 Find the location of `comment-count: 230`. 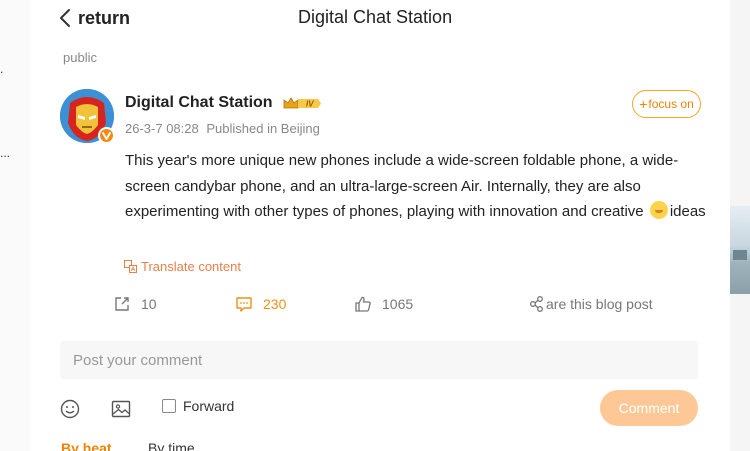

comment-count: 230 is located at coordinates (275, 304).